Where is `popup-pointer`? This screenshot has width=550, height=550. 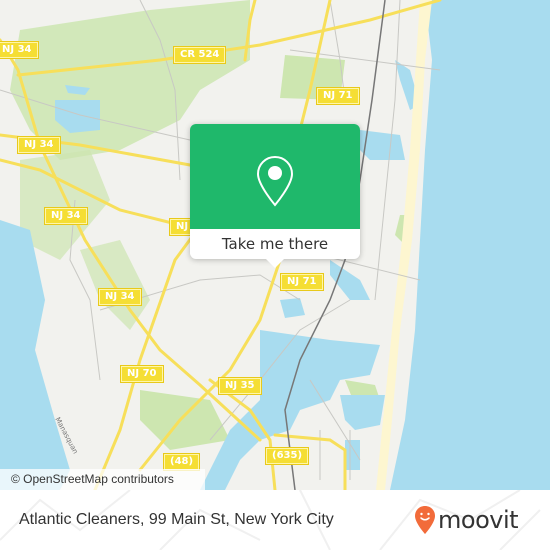 popup-pointer is located at coordinates (275, 263).